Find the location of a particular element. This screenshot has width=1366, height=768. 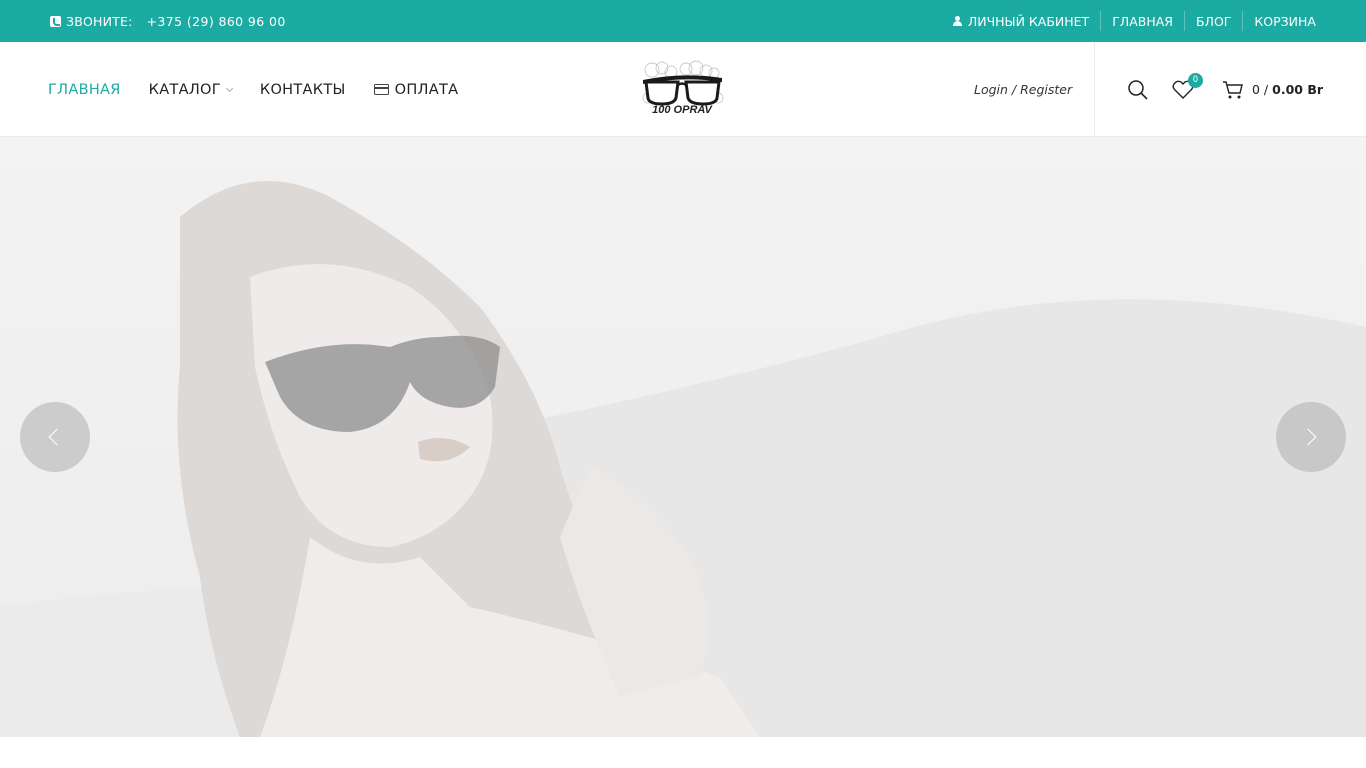

nav-item-label: ГЛАВНАЯ is located at coordinates (84, 89).